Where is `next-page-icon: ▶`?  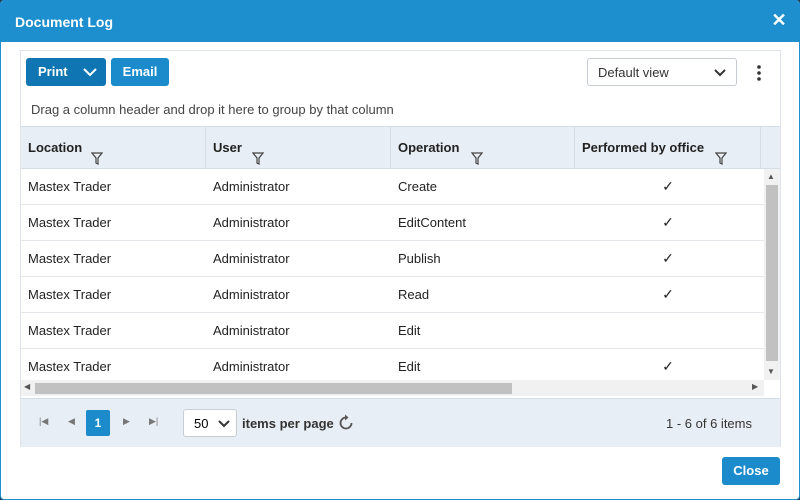
next-page-icon: ▶ is located at coordinates (126, 421).